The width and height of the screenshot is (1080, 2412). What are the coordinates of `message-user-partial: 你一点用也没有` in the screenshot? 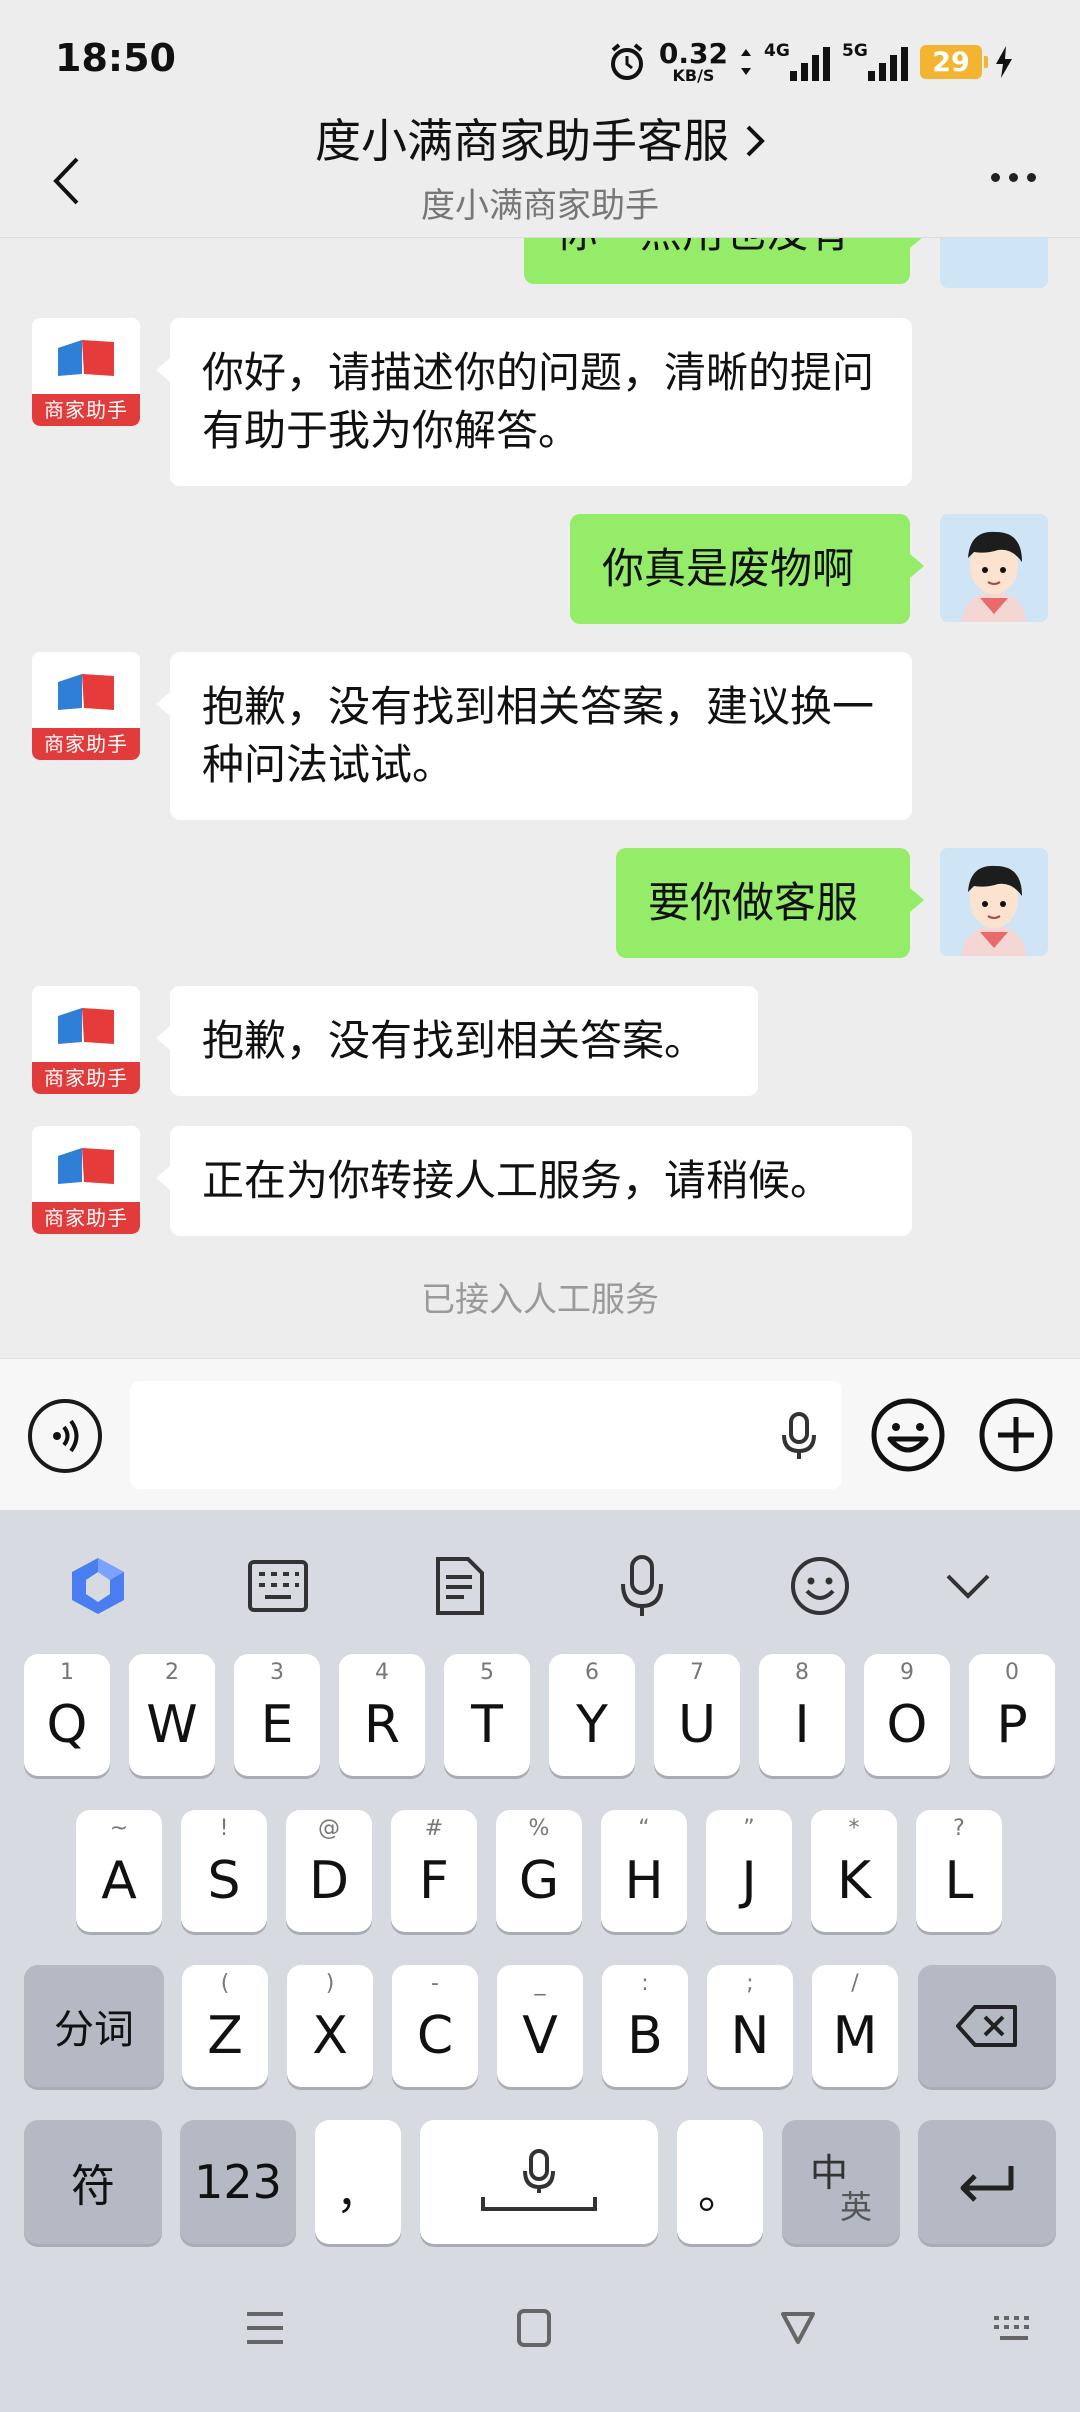 It's located at (540, 263).